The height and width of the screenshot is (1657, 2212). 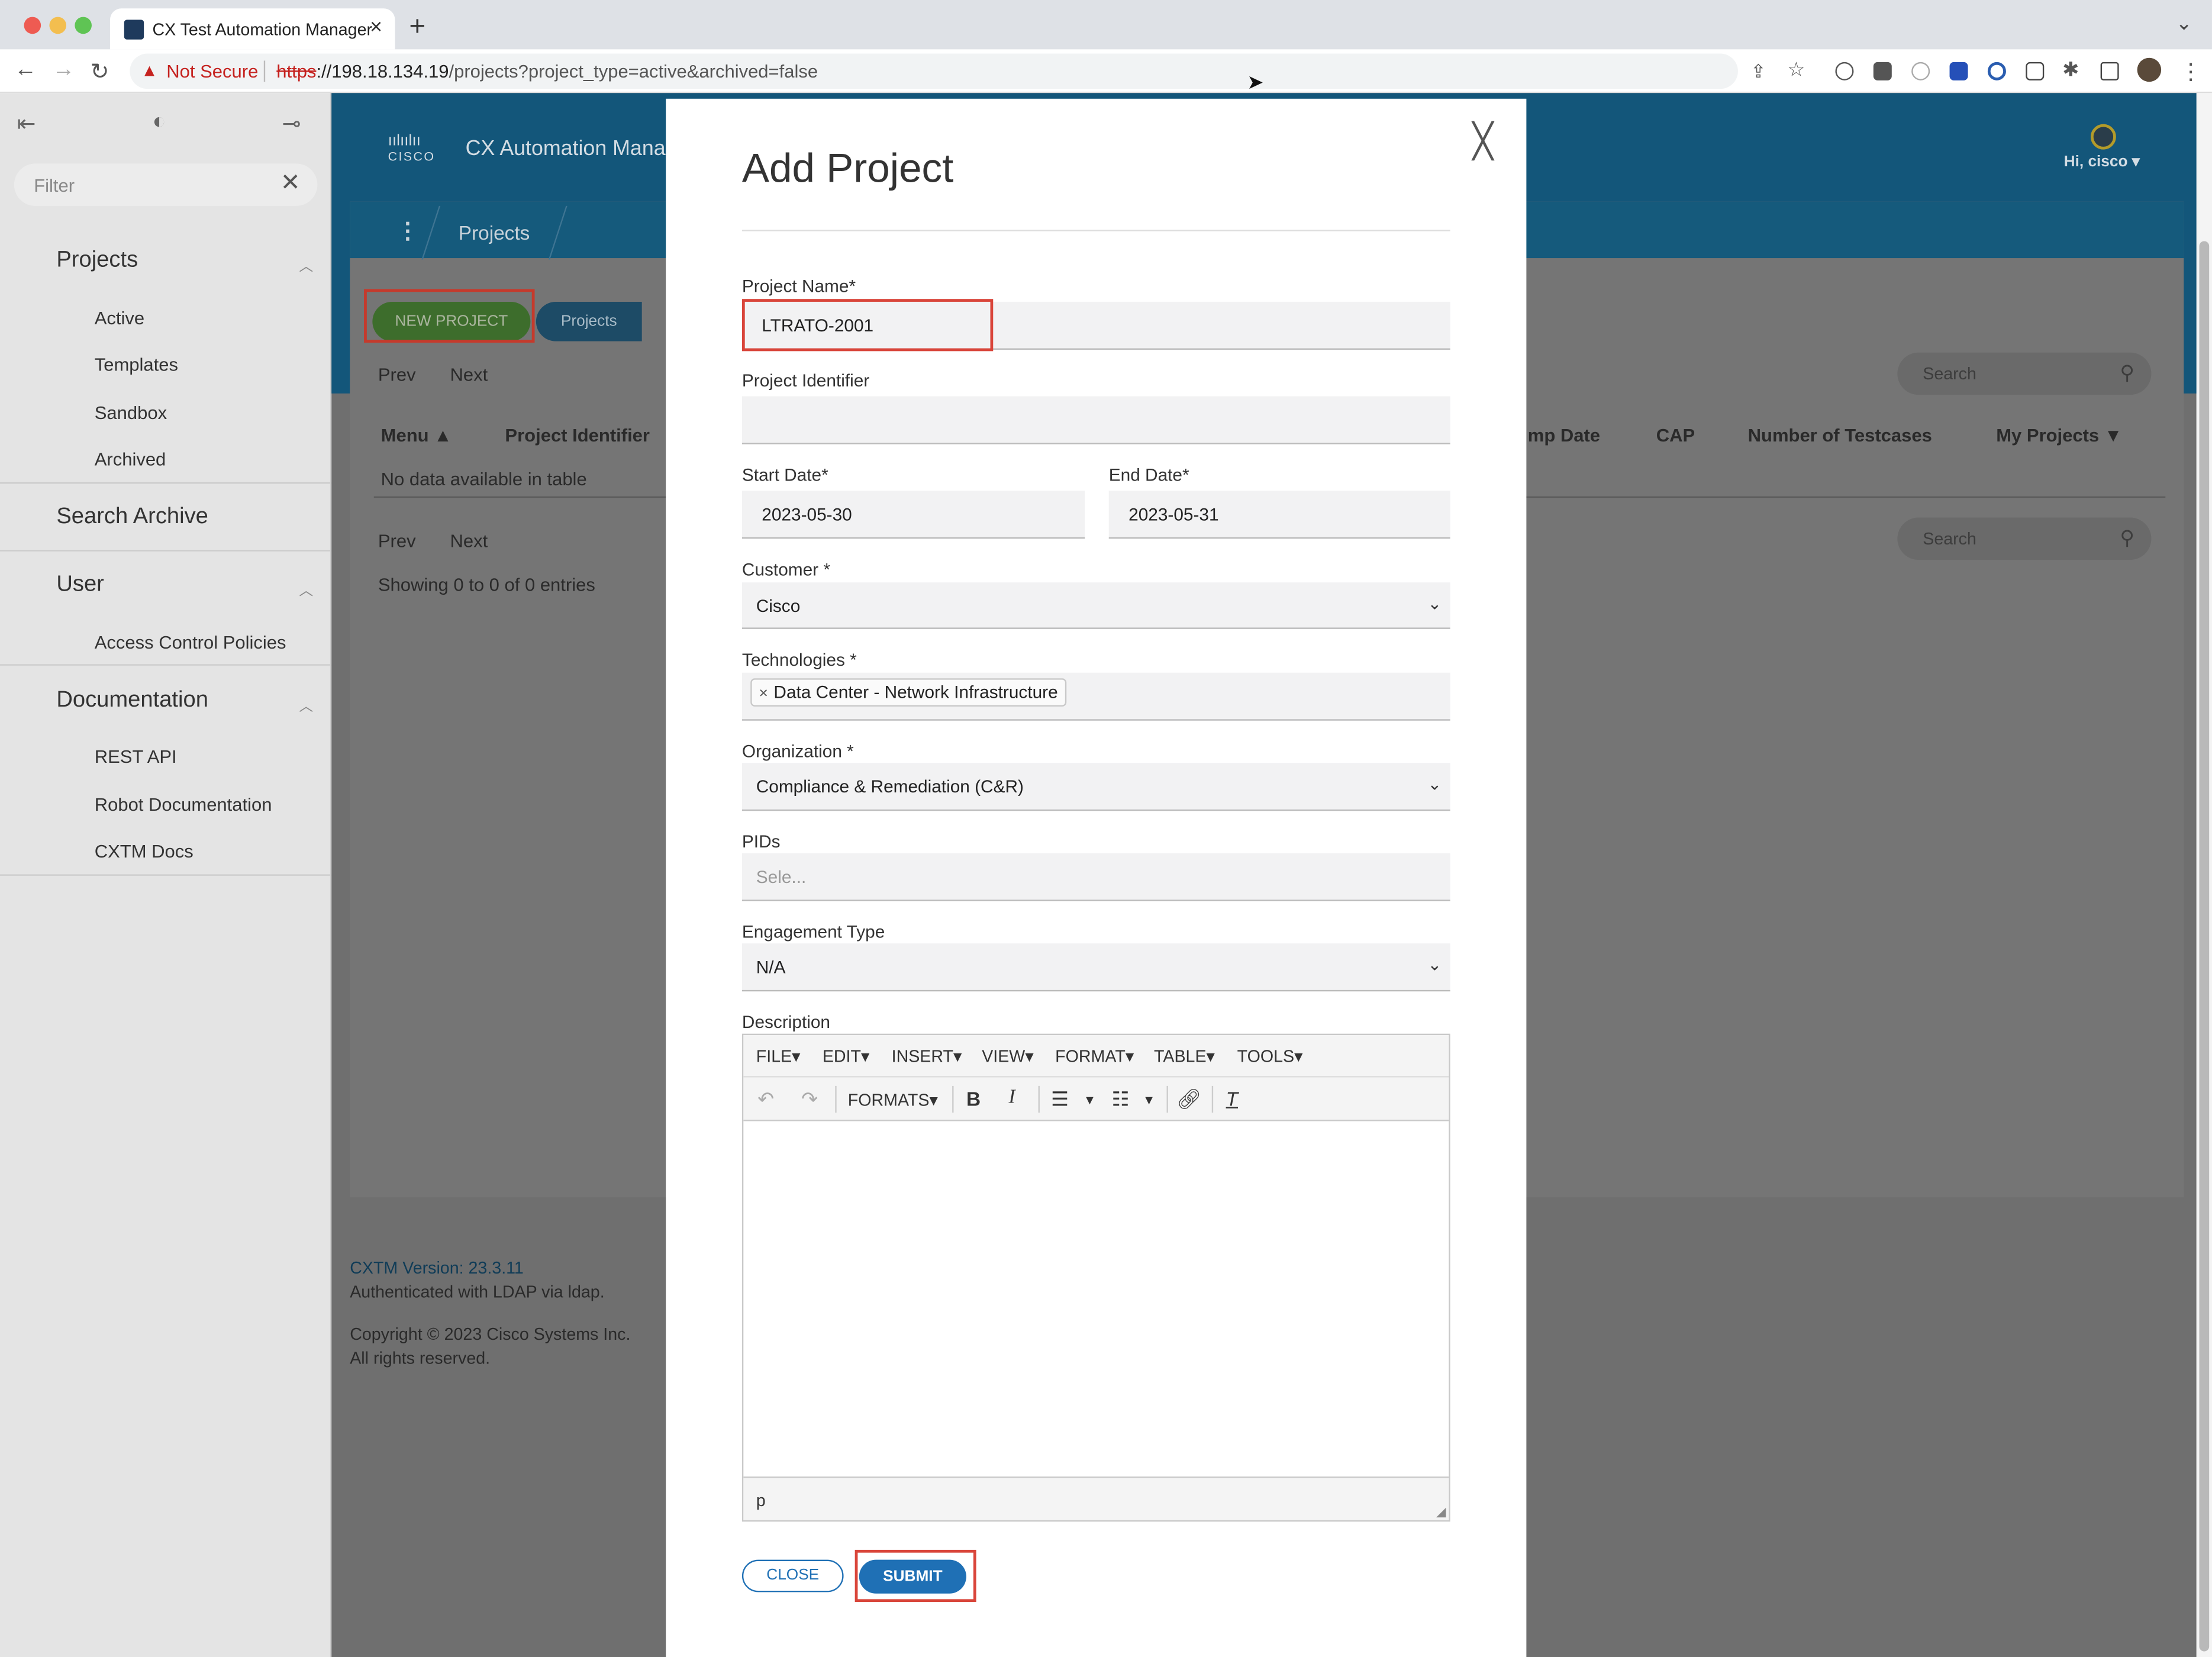 I want to click on editor-menu-format: FORMAT▾, so click(x=1094, y=1056).